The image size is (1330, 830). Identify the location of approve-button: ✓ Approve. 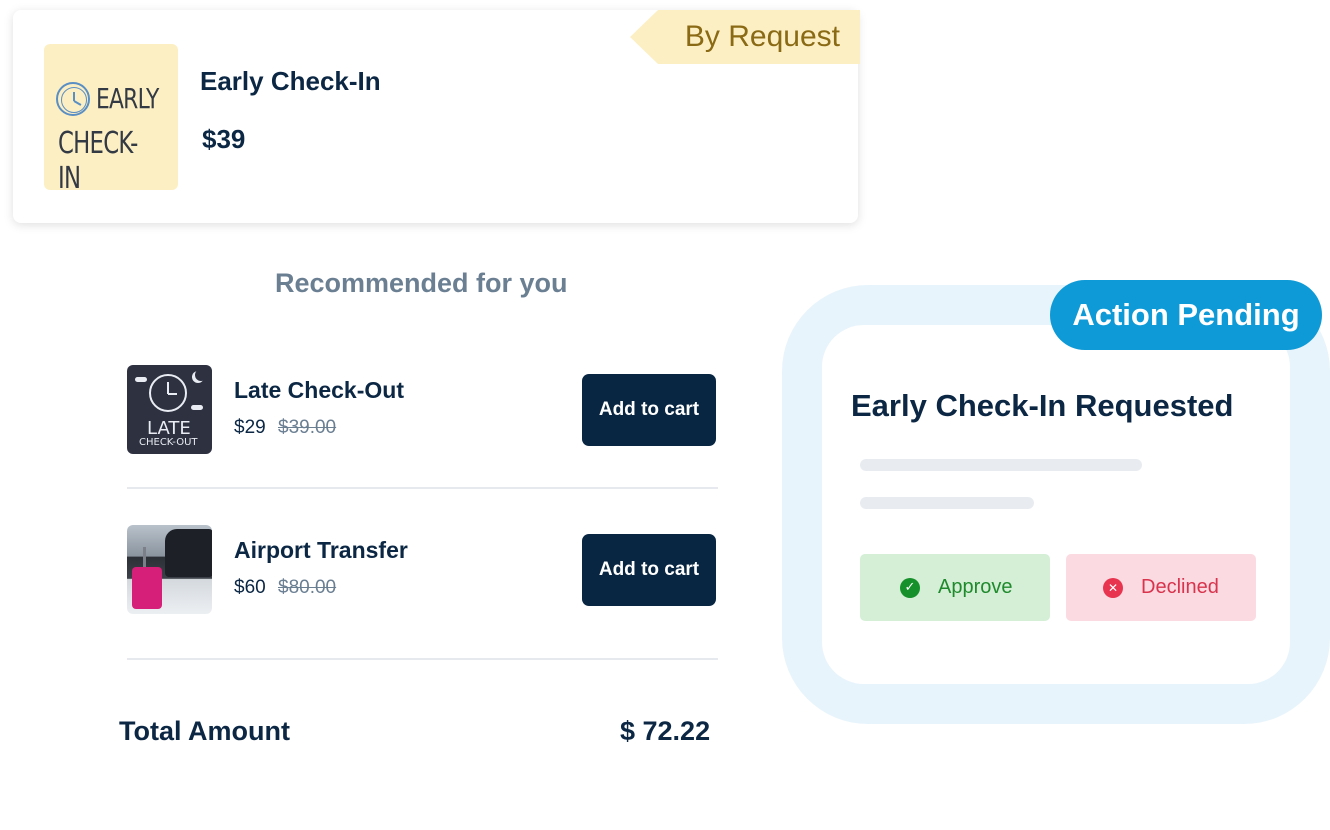
(955, 587).